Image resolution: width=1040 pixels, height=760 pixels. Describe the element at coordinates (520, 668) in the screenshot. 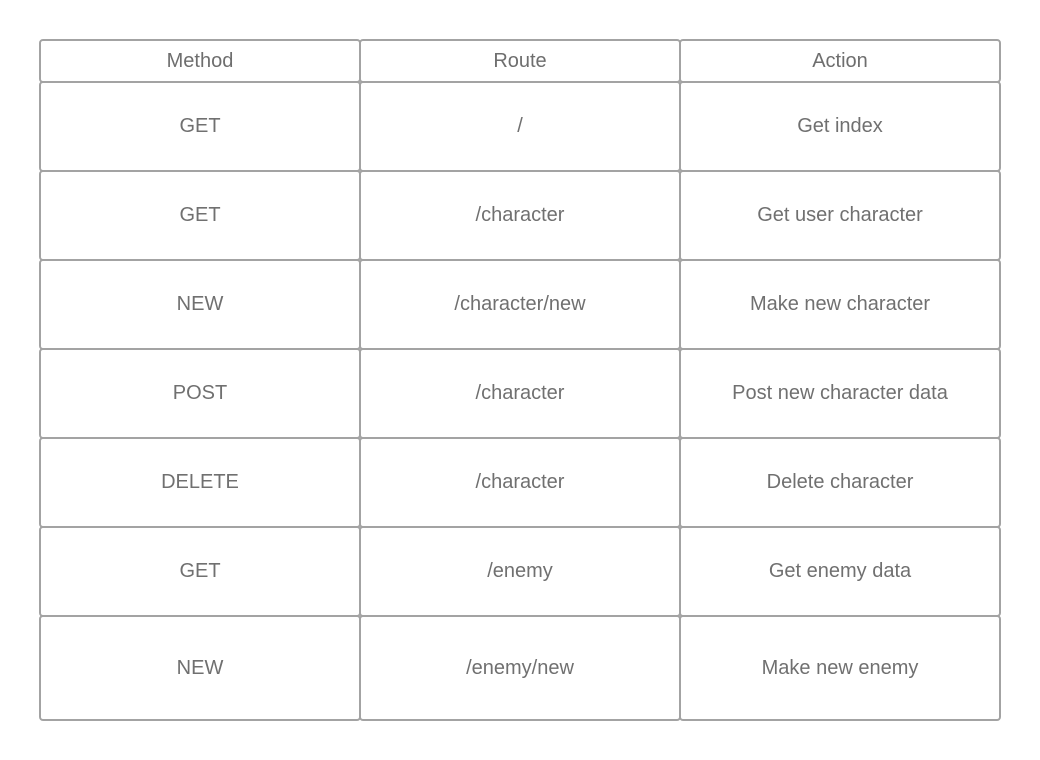

I see `route-cell: /enemy/new` at that location.